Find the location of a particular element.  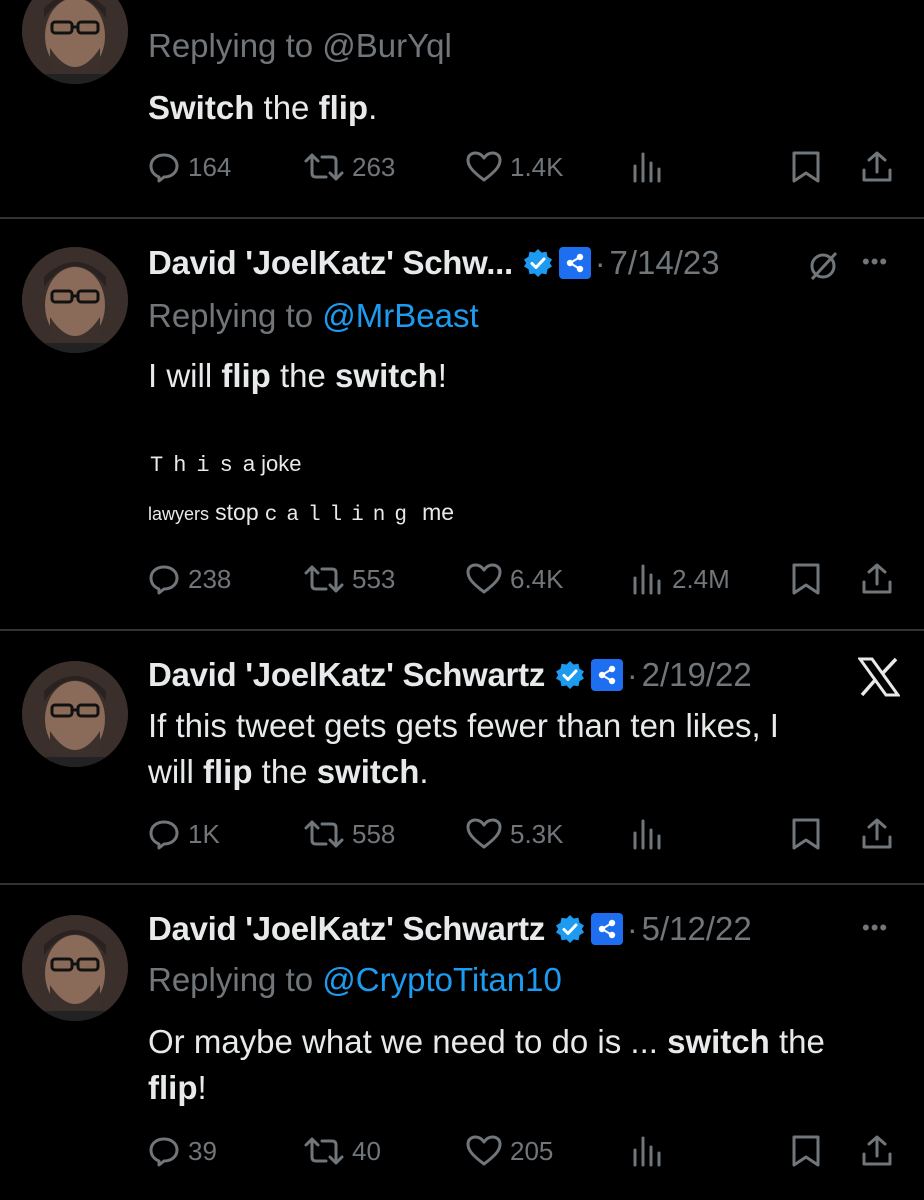

text-span: I will is located at coordinates (185, 375).